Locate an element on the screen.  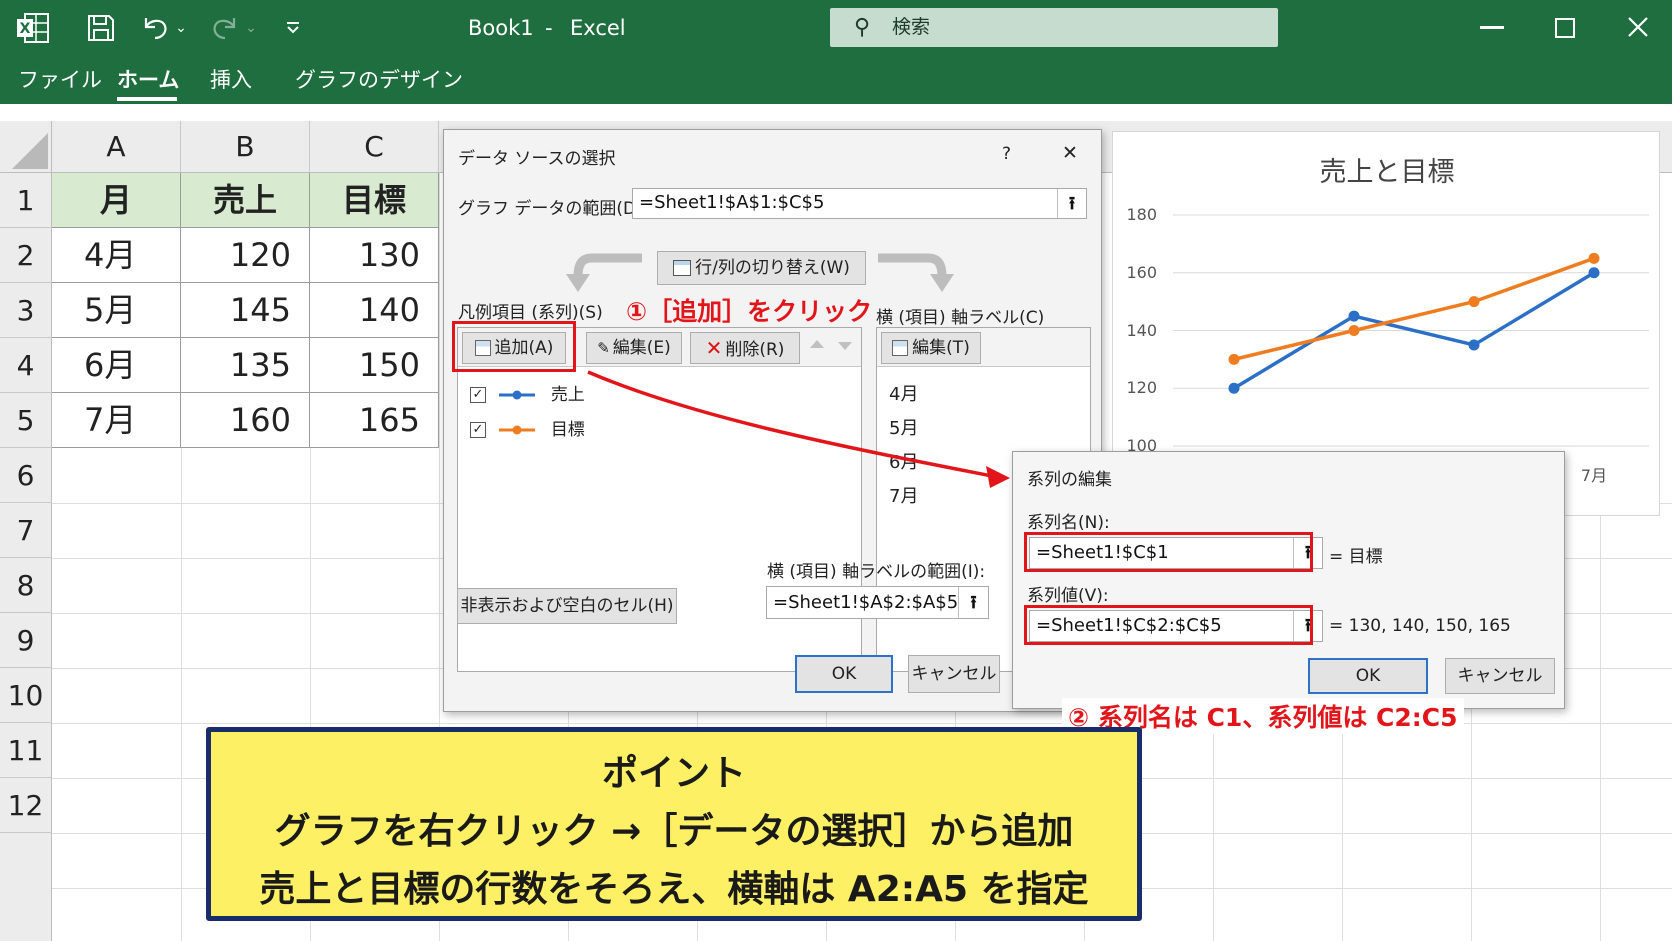
point-line-1: グラフを右クリック →［データの選択］から追加 is located at coordinates (674, 831).